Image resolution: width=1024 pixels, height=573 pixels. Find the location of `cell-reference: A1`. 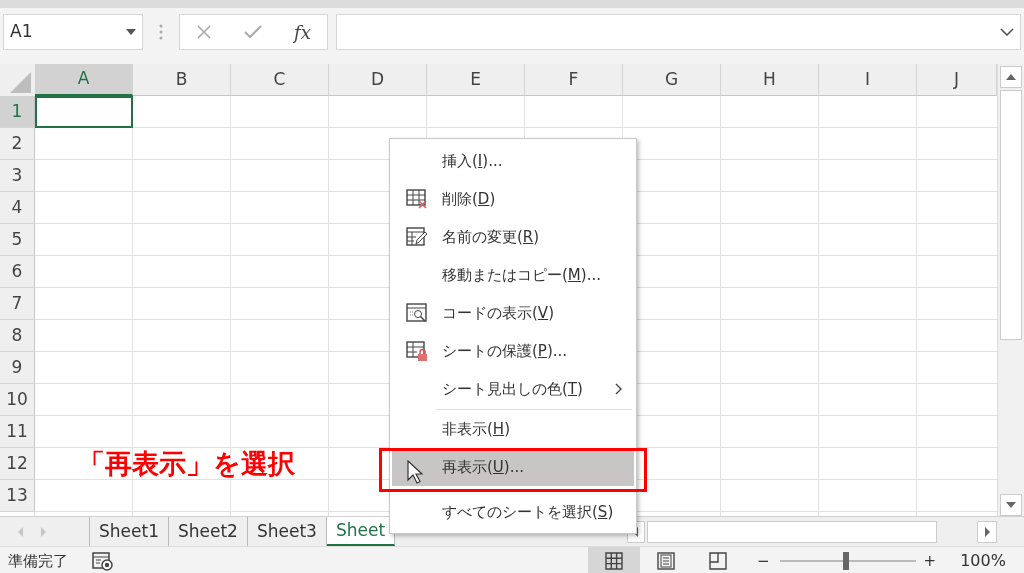

cell-reference: A1 is located at coordinates (21, 32).